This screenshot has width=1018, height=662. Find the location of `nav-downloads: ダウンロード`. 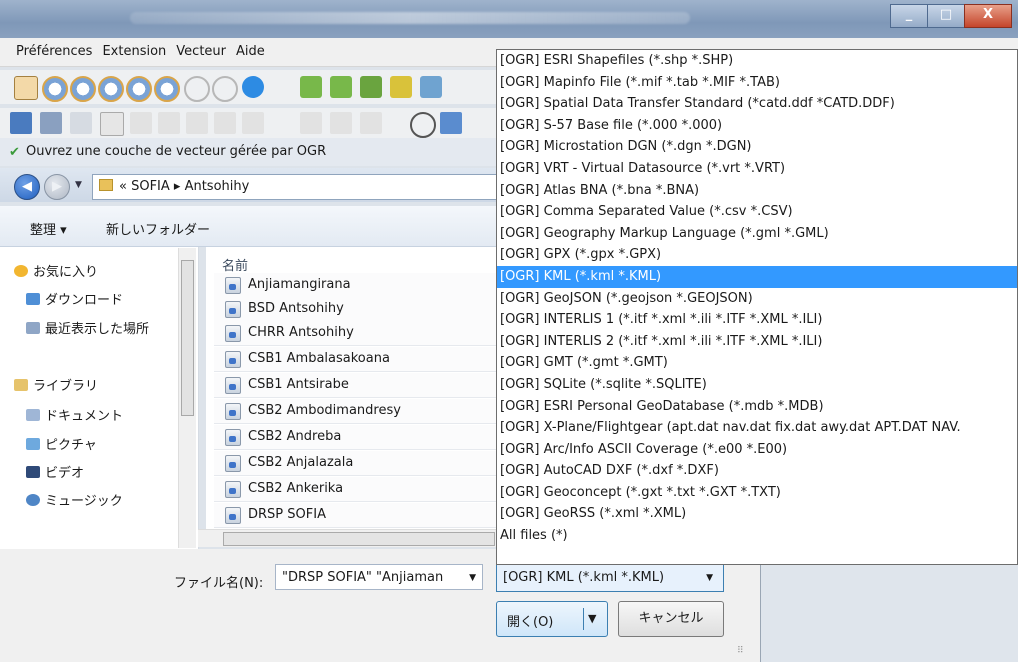

nav-downloads: ダウンロード is located at coordinates (74, 298).